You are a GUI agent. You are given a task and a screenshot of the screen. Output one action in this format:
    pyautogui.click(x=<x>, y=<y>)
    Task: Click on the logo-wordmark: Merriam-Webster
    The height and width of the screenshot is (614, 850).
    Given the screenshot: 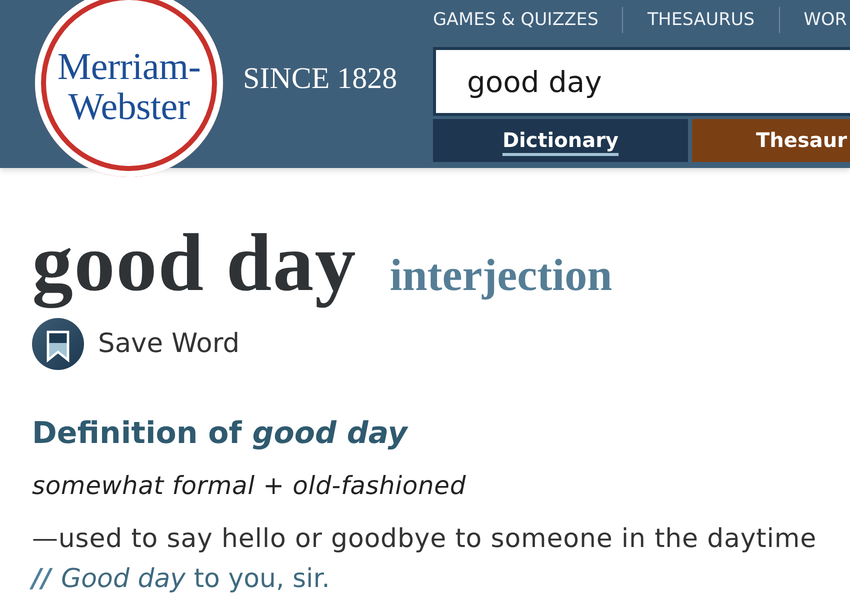 What is the action you would take?
    pyautogui.click(x=129, y=87)
    